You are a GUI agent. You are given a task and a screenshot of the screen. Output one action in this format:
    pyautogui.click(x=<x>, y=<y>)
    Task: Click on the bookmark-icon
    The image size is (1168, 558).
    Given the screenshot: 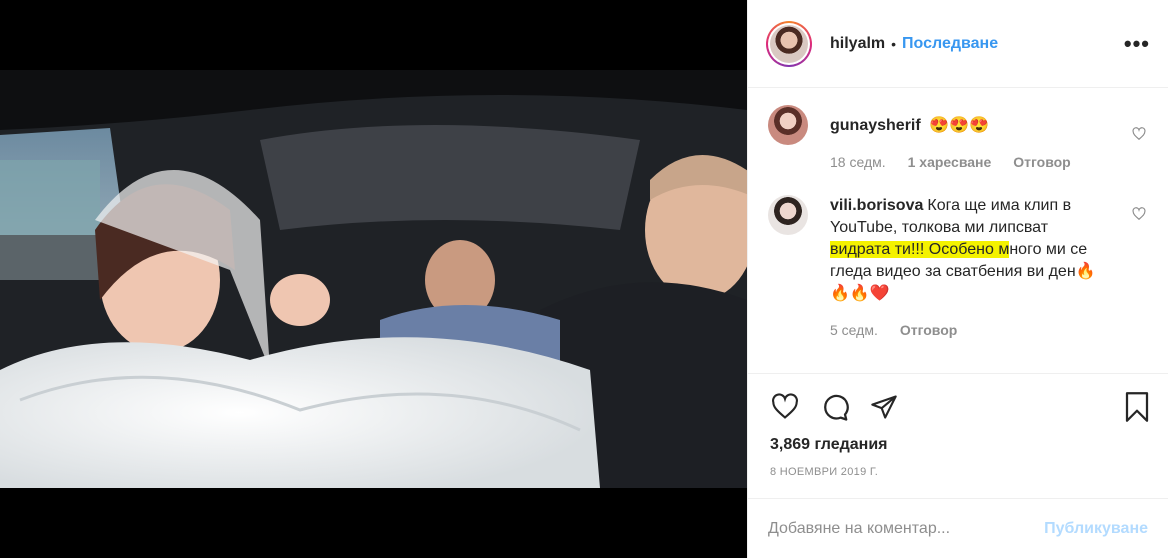 What is the action you would take?
    pyautogui.click(x=1137, y=407)
    